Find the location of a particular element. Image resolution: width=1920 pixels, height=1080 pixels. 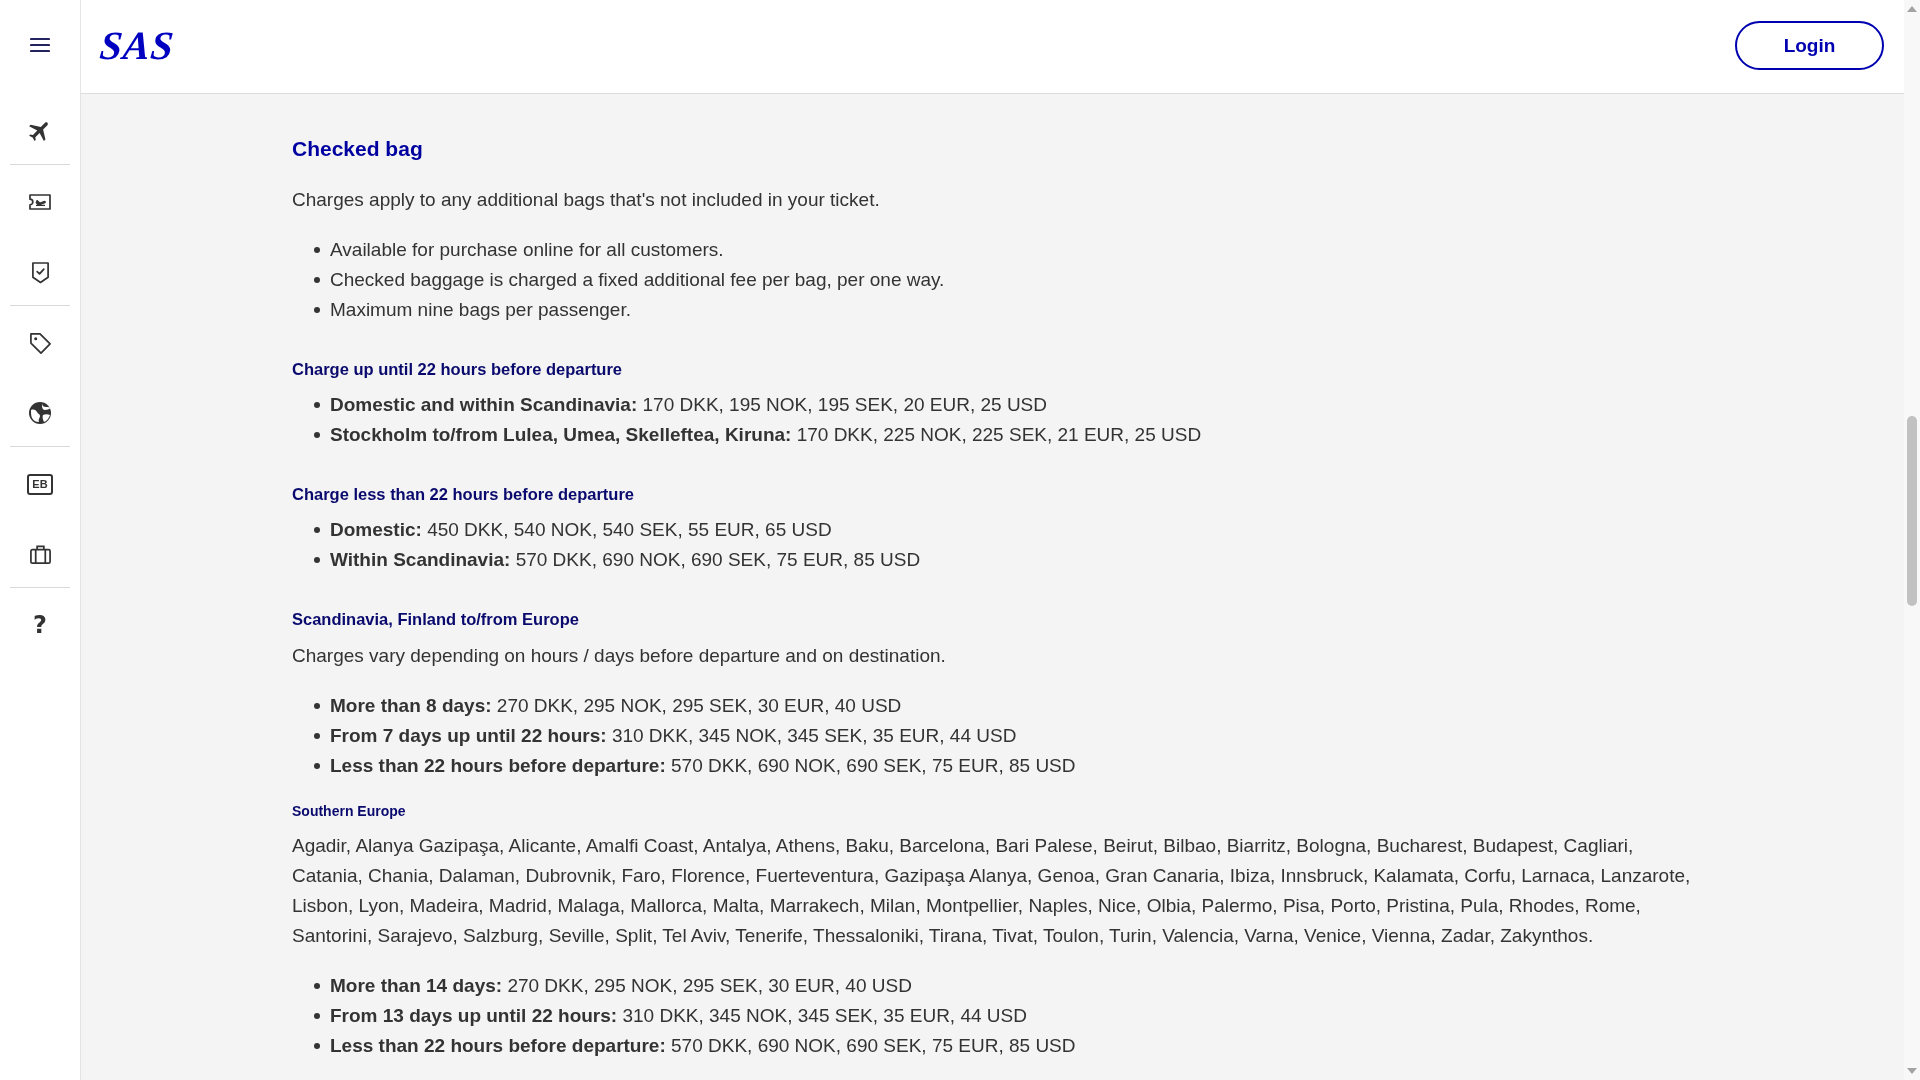

paragraph: Charges apply to any additional bags that's not included in your ticket. is located at coordinates (586, 200).